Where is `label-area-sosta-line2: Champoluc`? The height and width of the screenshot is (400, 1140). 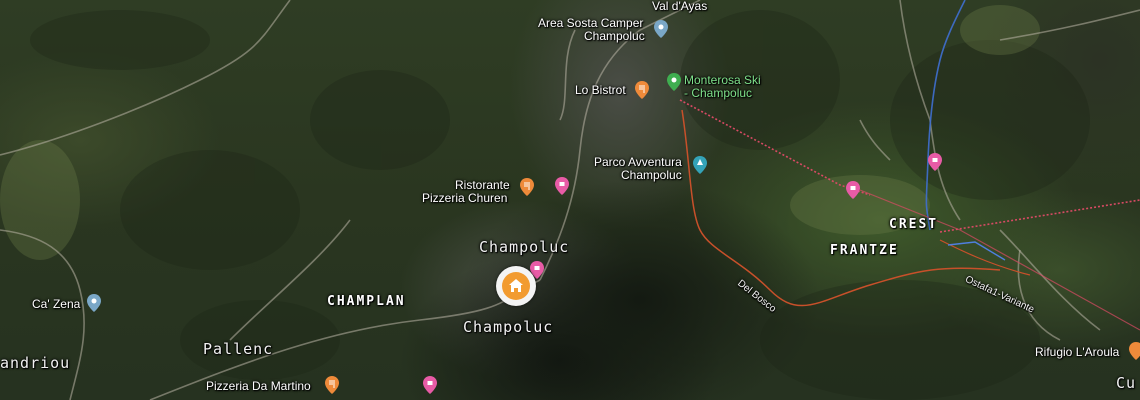
label-area-sosta-line2: Champoluc is located at coordinates (614, 36).